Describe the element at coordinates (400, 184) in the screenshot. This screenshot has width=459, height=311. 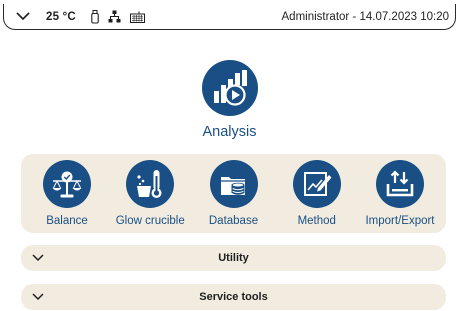
I see `import-export-icon` at that location.